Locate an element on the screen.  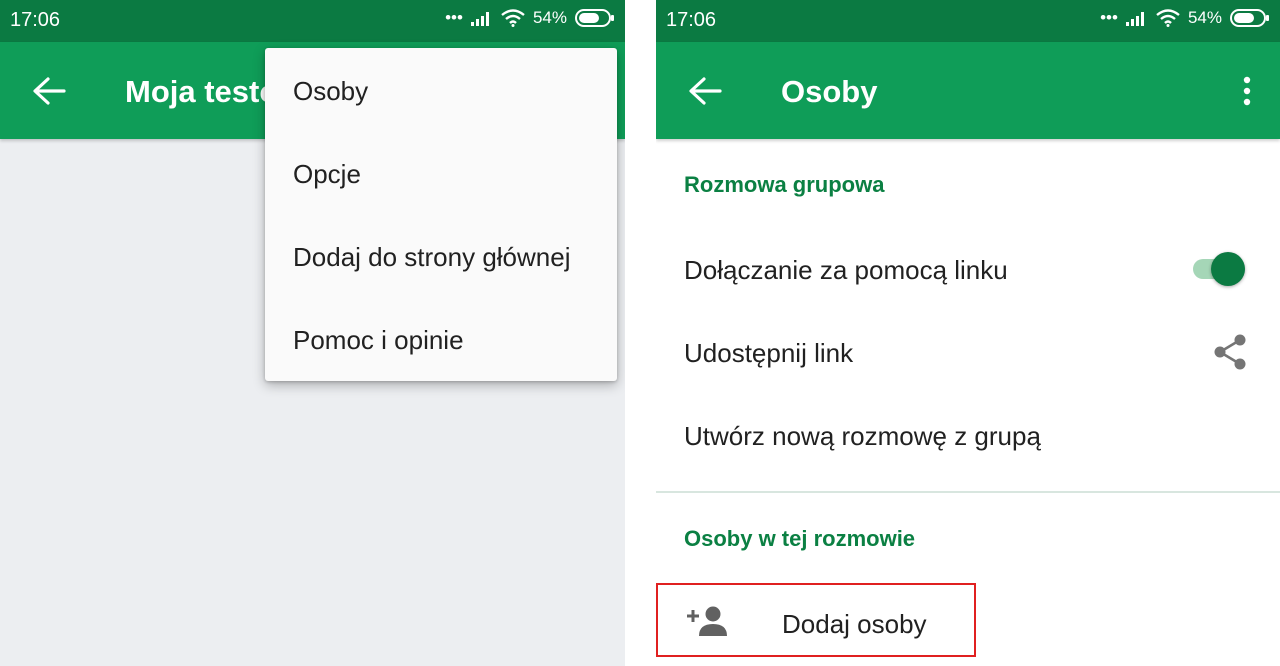
menu-item-options: Opcje is located at coordinates (327, 174).